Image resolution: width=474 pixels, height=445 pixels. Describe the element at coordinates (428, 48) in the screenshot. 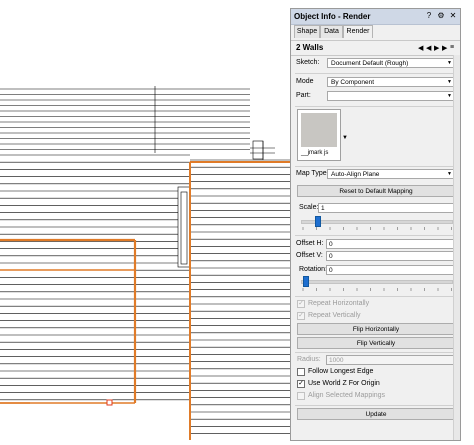

I see `previous-object-icon: ◀` at that location.